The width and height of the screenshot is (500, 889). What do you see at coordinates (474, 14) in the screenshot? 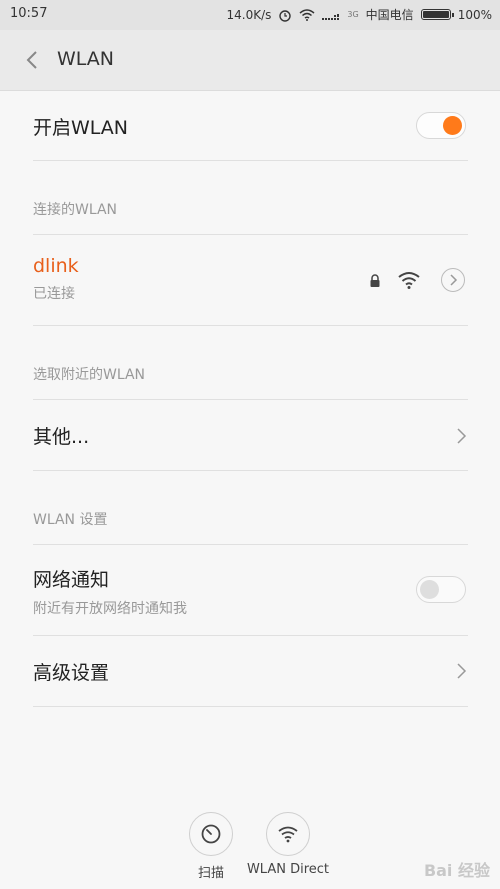
I see `battery-percent: 100%` at bounding box center [474, 14].